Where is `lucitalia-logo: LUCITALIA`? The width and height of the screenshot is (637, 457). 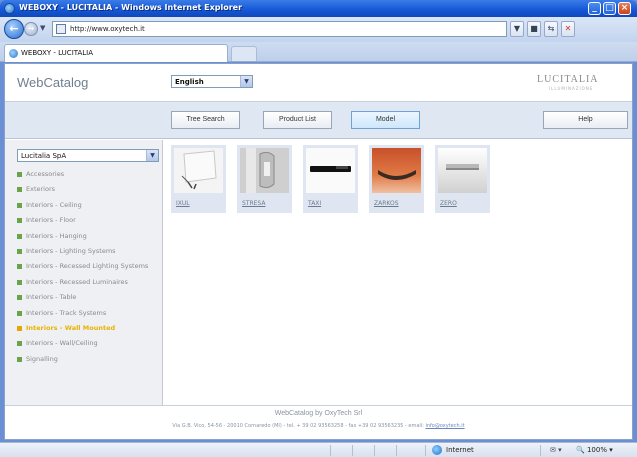
lucitalia-logo: LUCITALIA is located at coordinates (568, 79).